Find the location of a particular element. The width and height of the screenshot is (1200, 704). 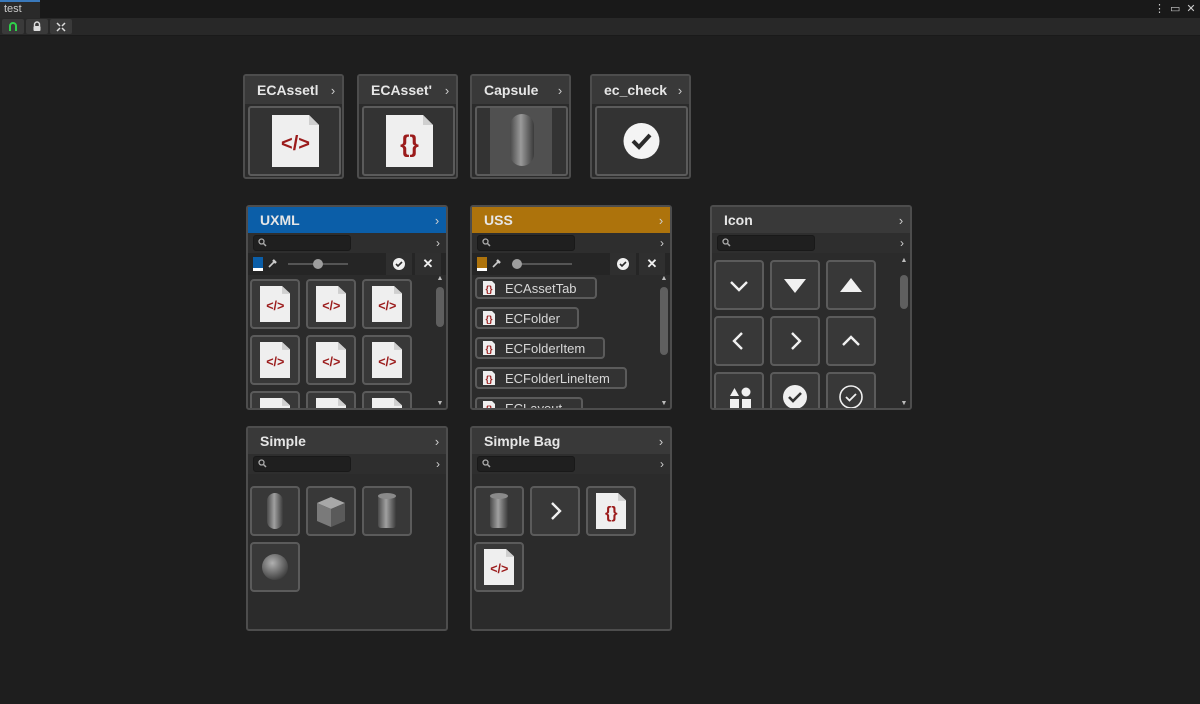

uss-list-item-label: ECAssetTab is located at coordinates (541, 288).